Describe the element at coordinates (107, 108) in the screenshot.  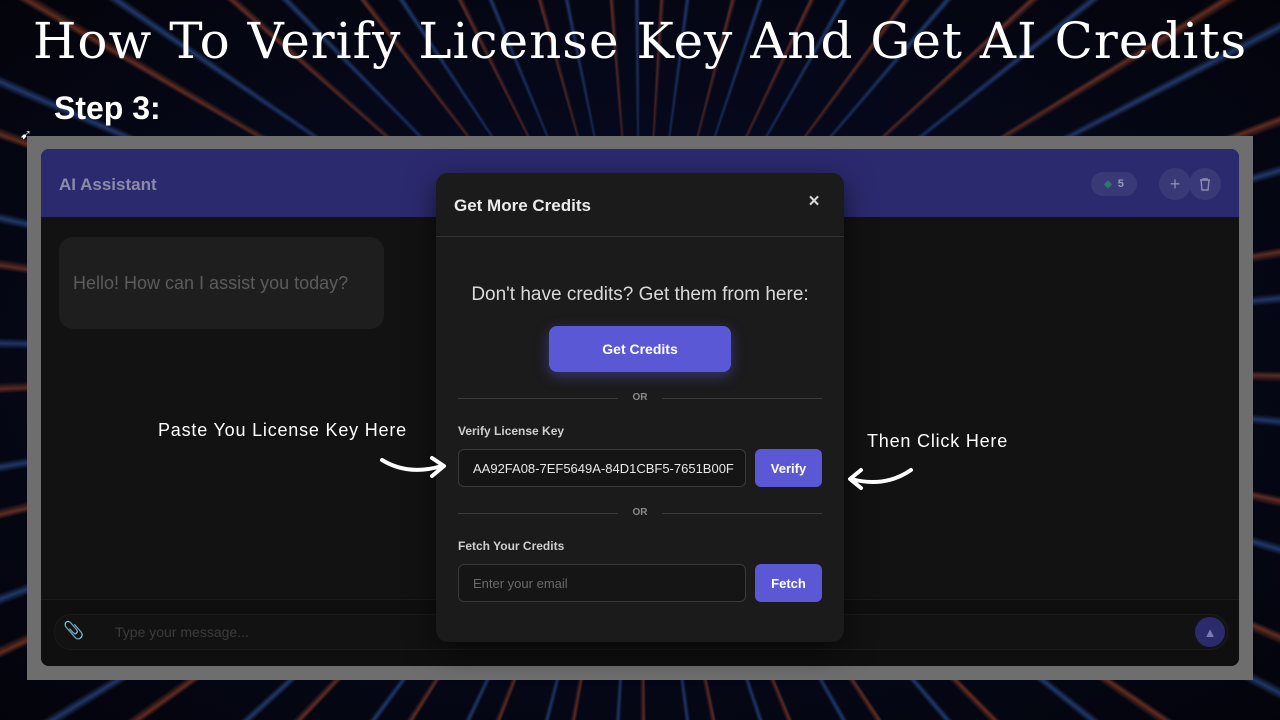
I see `step-label: Step 3:` at that location.